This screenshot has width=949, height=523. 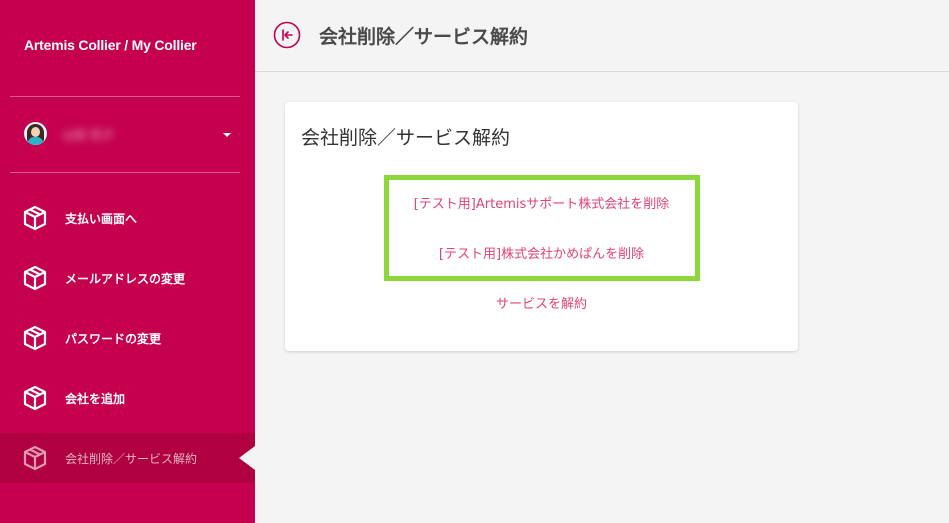 I want to click on sidebar-item-label: メールアドレスの変更, so click(x=125, y=279).